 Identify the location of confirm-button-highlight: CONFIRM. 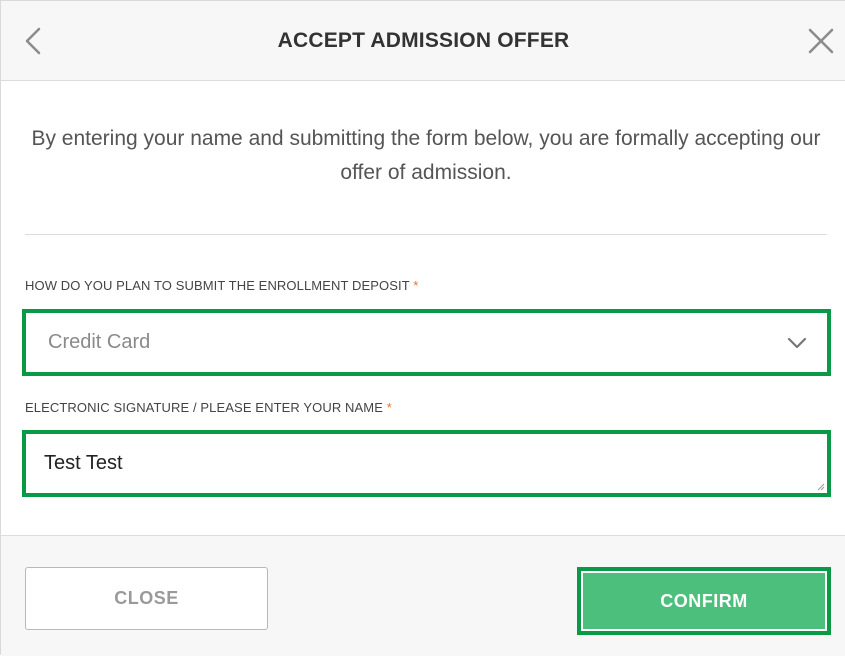
(704, 601).